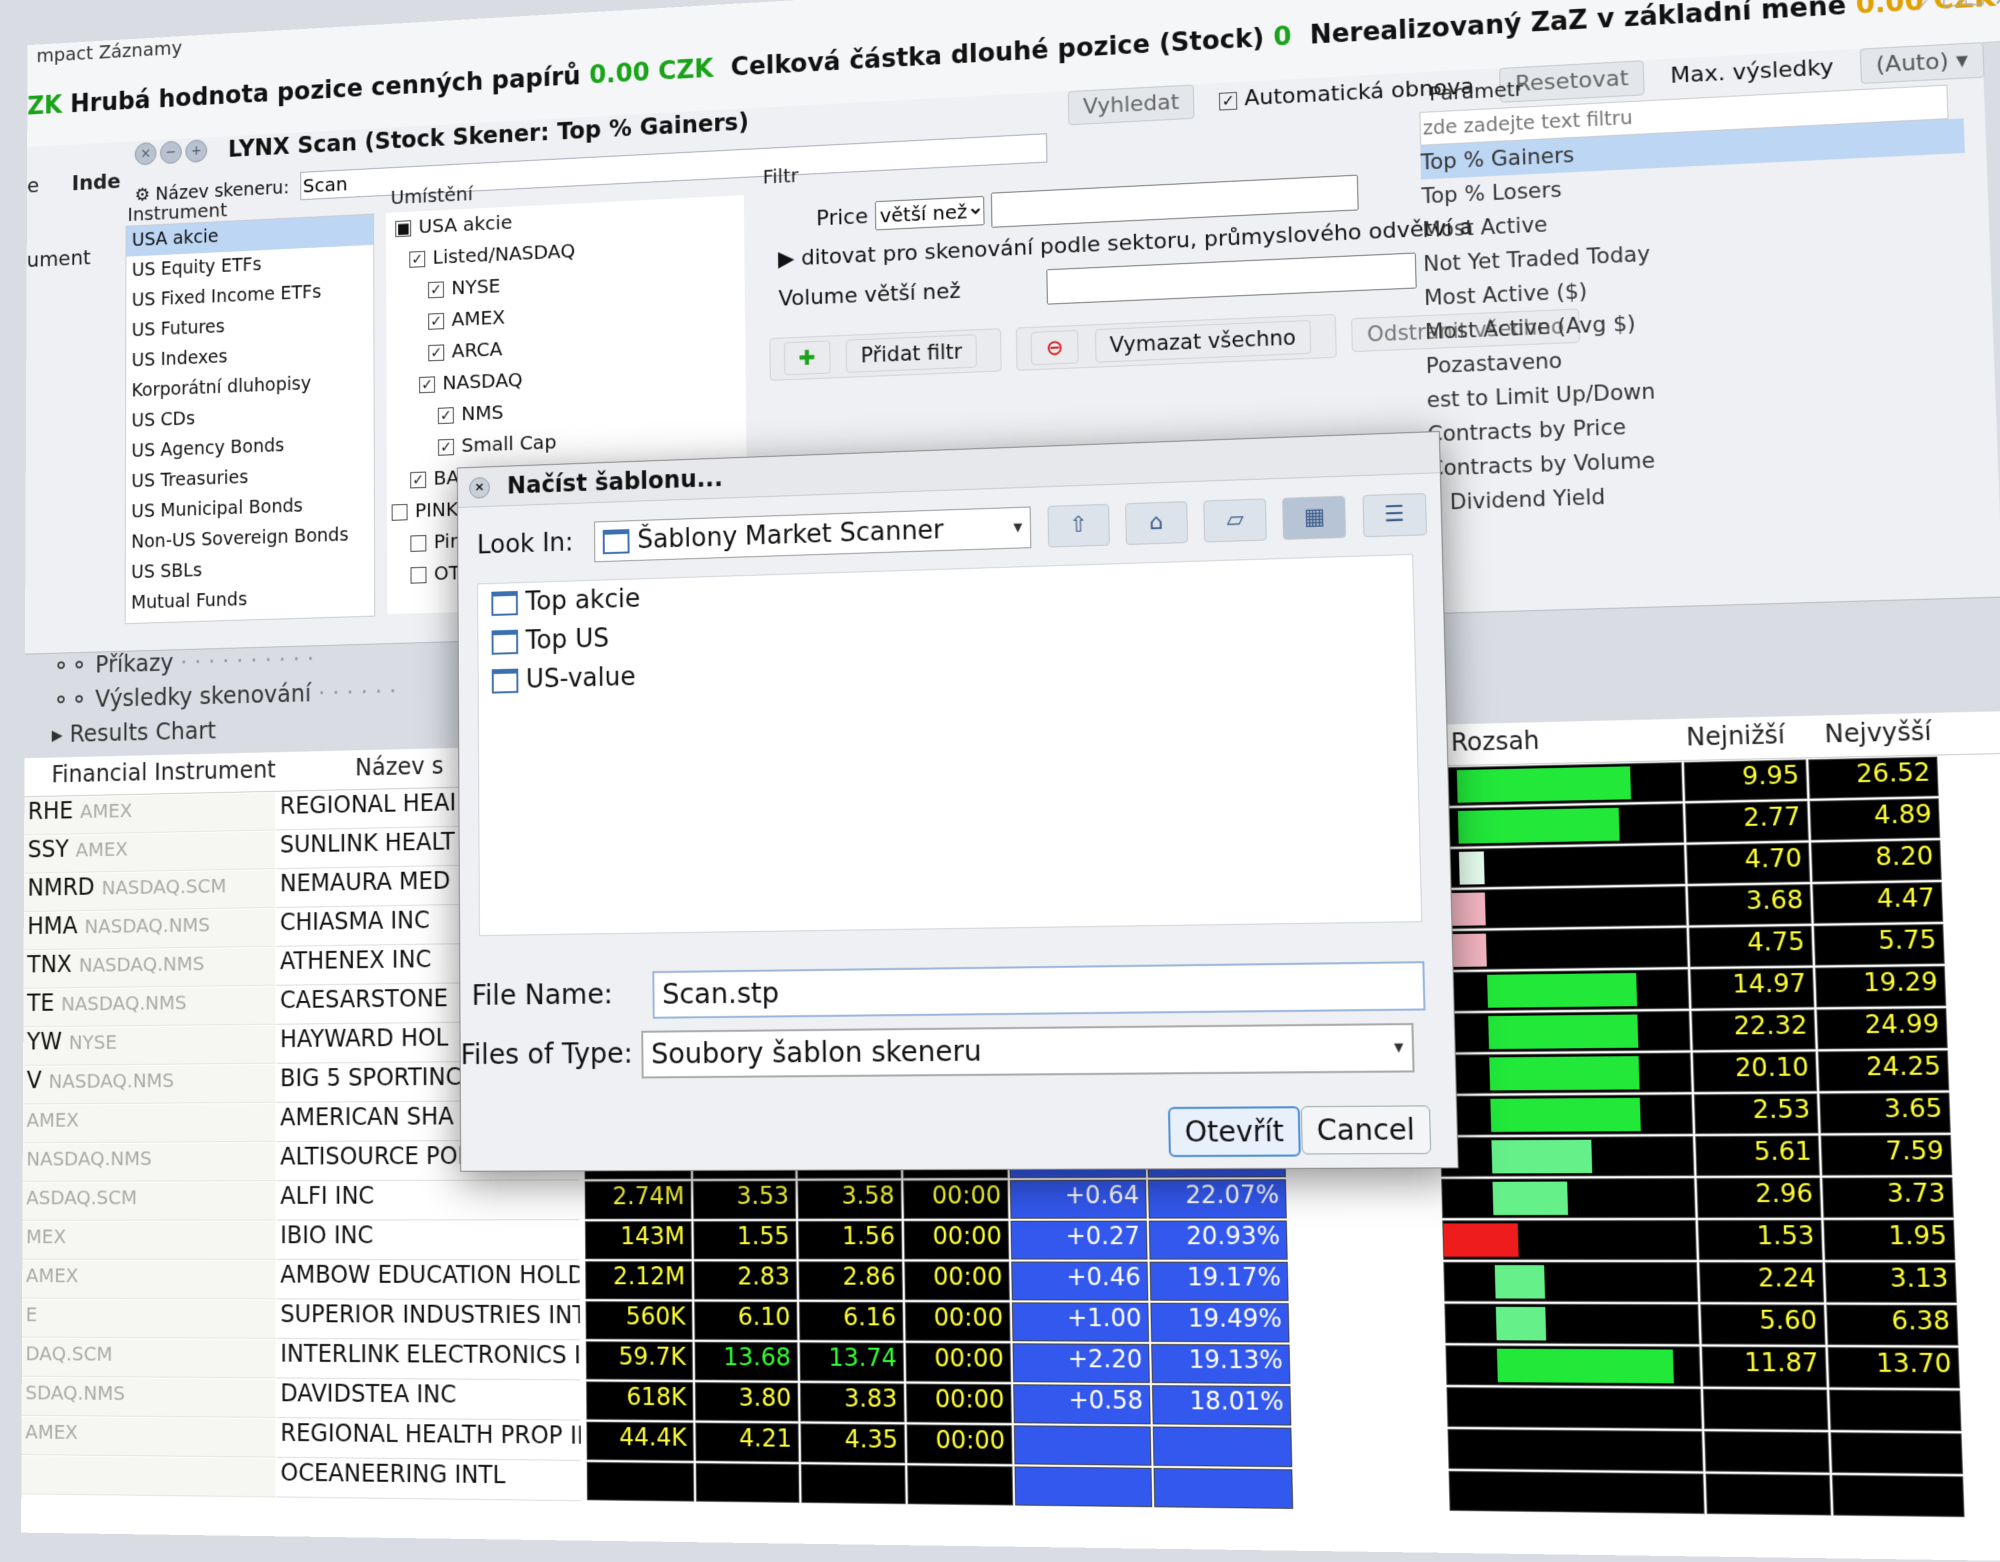 The height and width of the screenshot is (1562, 2000). What do you see at coordinates (582, 600) in the screenshot?
I see `file-label: Top akcie` at bounding box center [582, 600].